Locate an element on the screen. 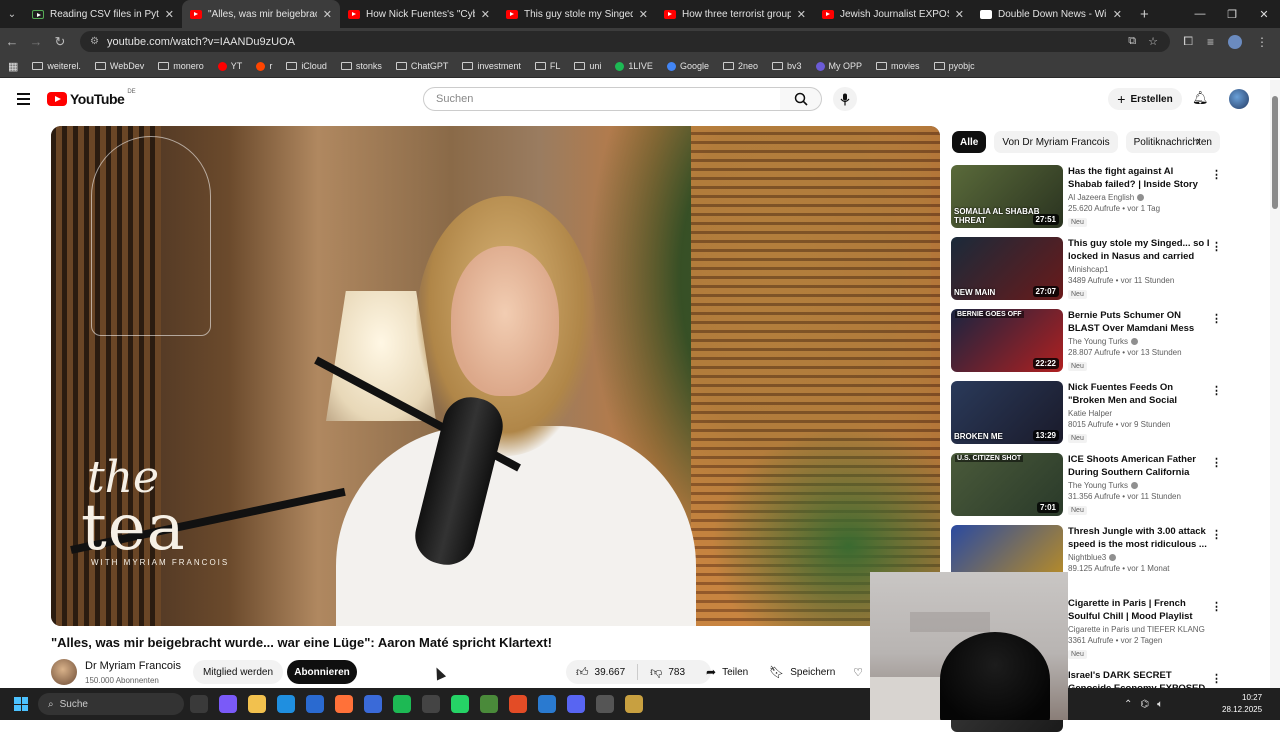 Image resolution: width=1280 pixels, height=741 pixels. video-thumbnail: BROKEN ME 13:29 is located at coordinates (1007, 412).